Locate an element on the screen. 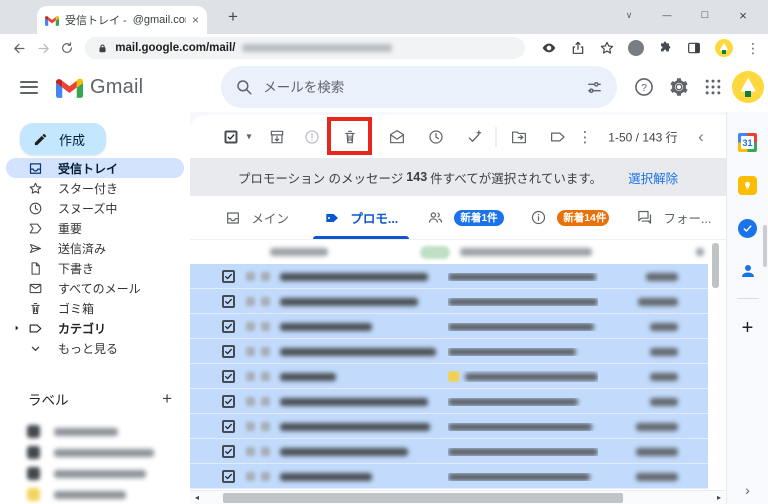 The height and width of the screenshot is (504, 768). gmail-logo: Gmail is located at coordinates (99, 87).